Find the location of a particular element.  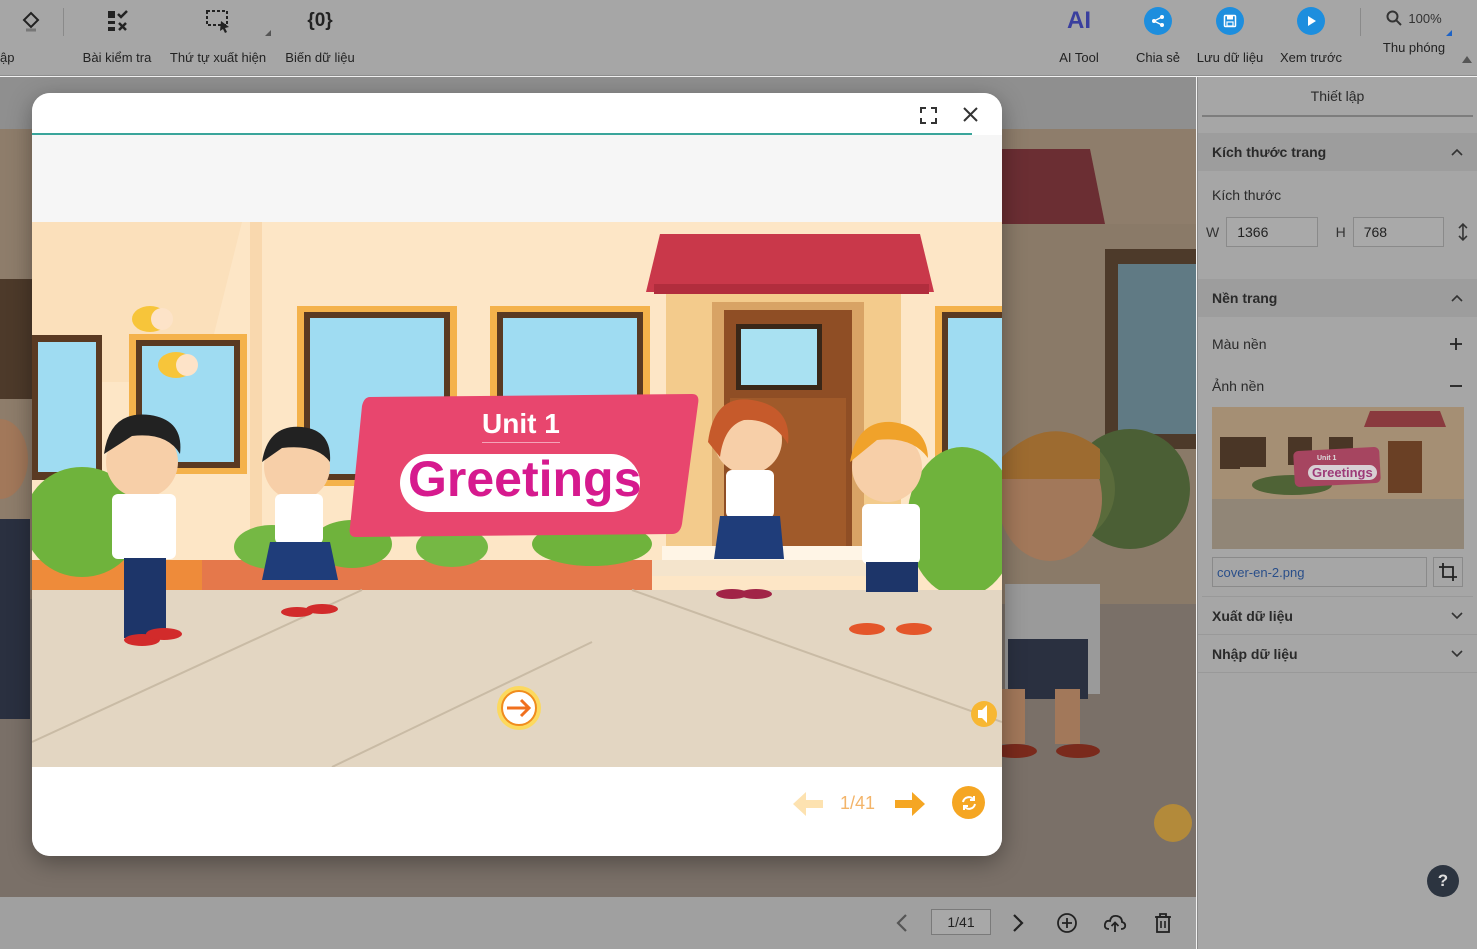

paint-bucket-icon is located at coordinates (31, 21).